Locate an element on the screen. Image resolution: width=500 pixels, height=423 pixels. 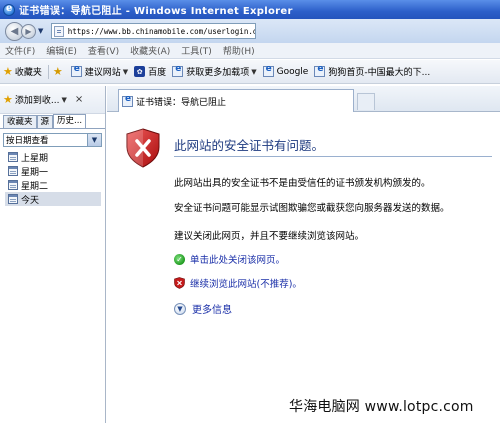
window-title: 证书错误：导航已阻止 - Windows Internet Explorer is located at coordinates (156, 11).